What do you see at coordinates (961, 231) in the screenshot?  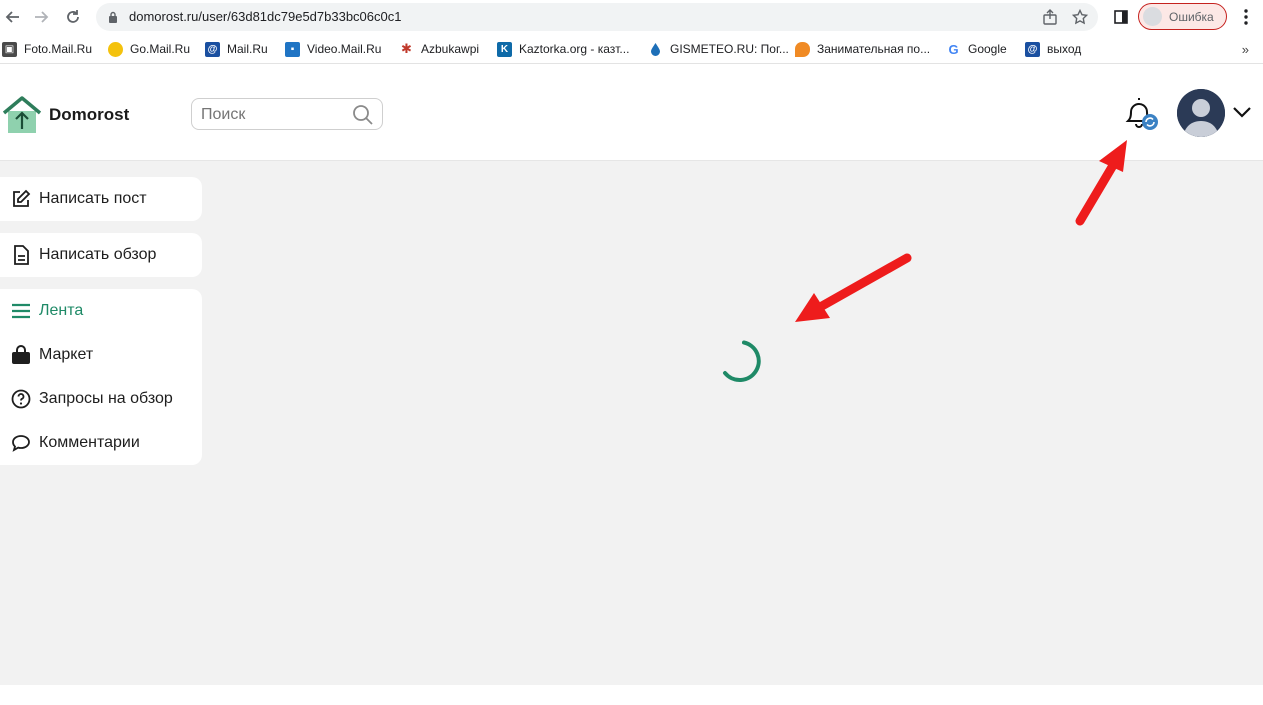 I see `annotation-overlay` at bounding box center [961, 231].